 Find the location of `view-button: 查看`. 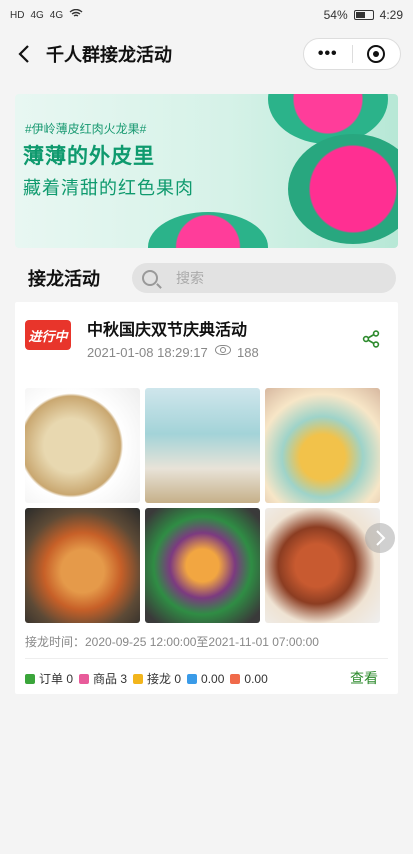

view-button: 查看 is located at coordinates (364, 678).